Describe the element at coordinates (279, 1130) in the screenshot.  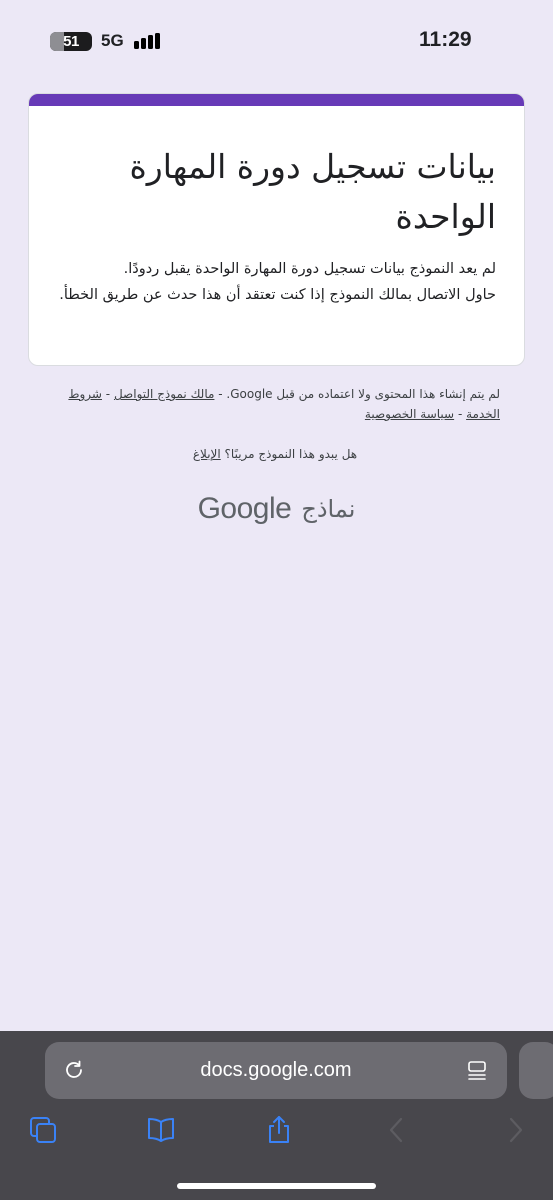
I see `share-icon` at that location.